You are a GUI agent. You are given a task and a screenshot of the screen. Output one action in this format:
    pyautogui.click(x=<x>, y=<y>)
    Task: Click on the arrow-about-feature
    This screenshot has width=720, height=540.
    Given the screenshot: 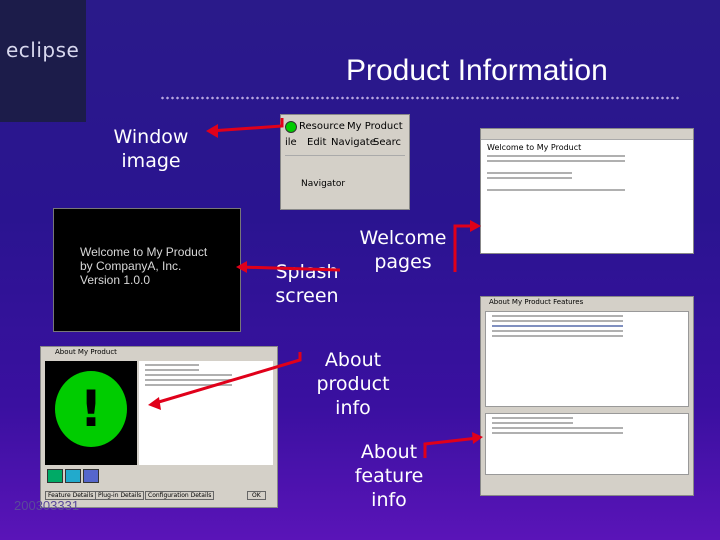 What is the action you would take?
    pyautogui.click(x=451, y=447)
    